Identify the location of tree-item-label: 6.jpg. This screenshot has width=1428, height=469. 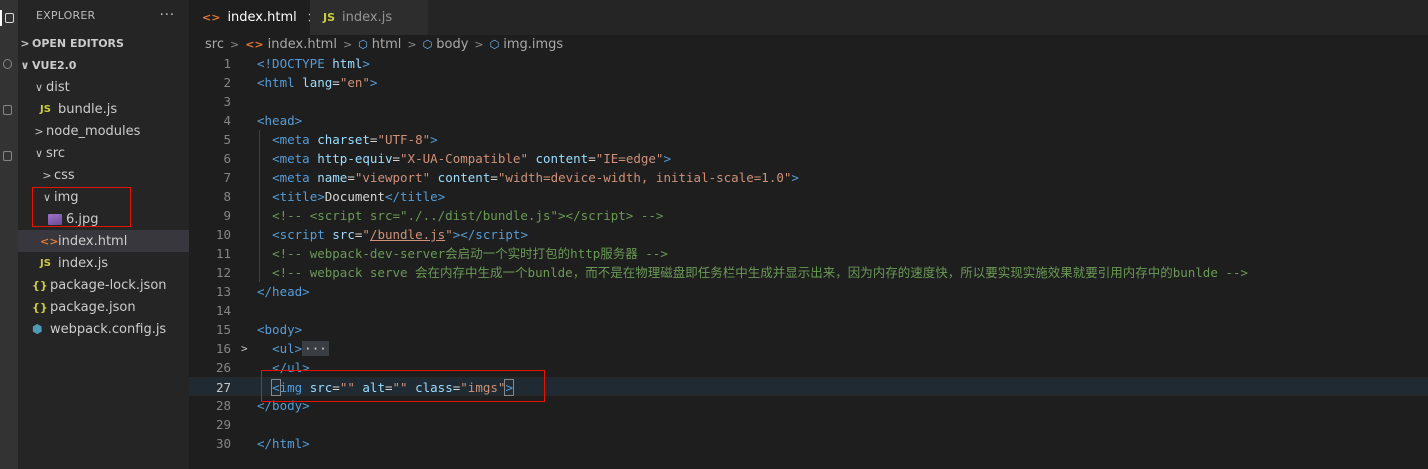
(82, 219).